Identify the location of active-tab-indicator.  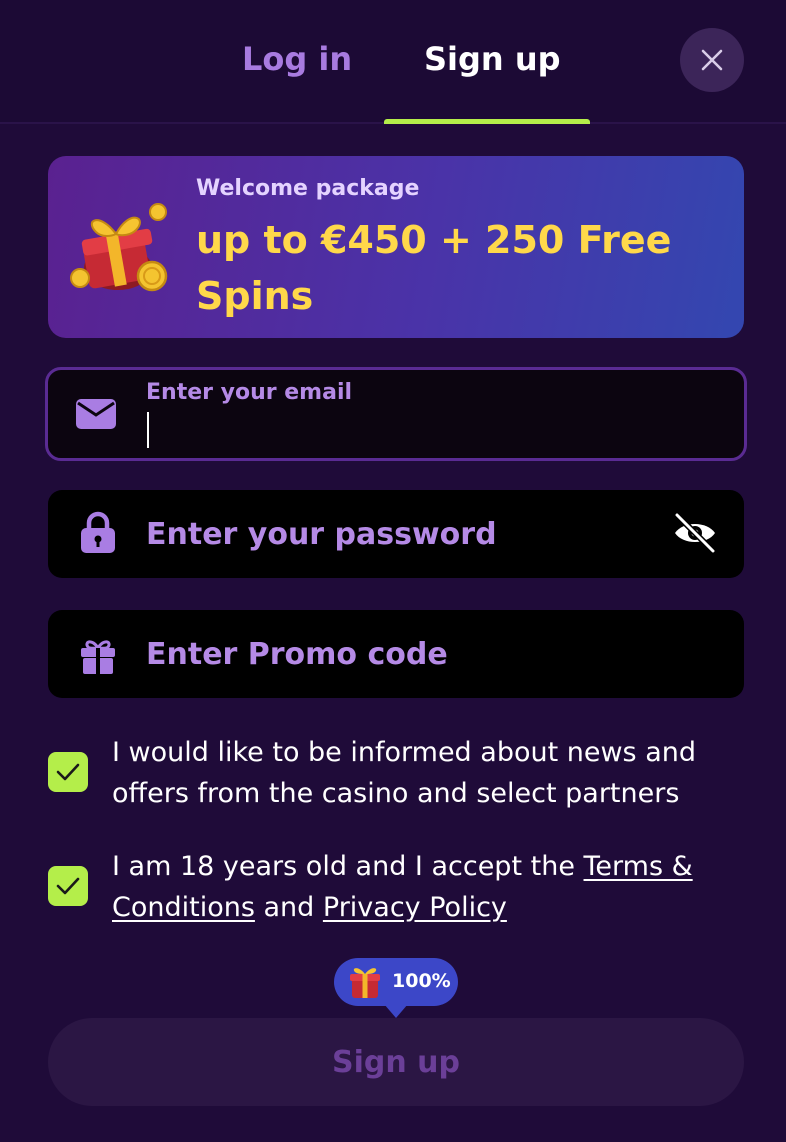
(487, 121).